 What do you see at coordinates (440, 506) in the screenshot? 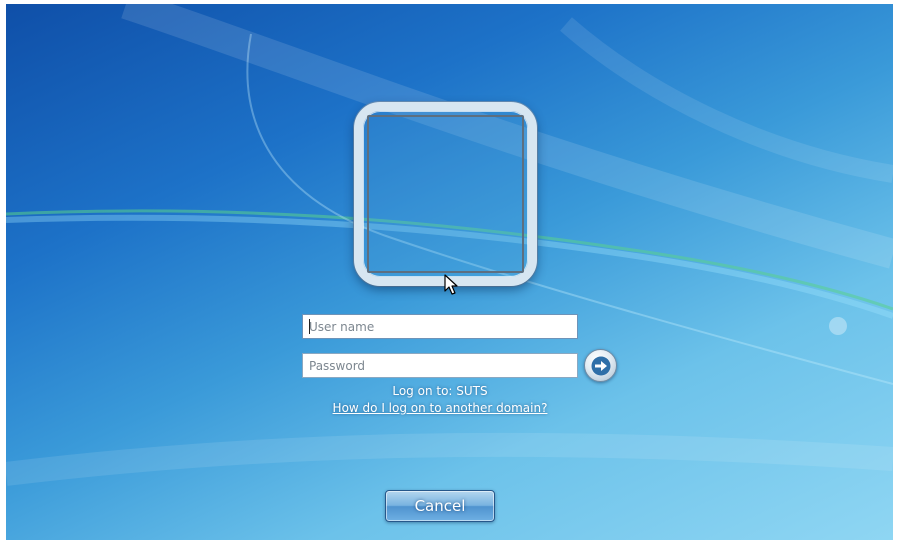
I see `cancel-button: Cancel` at bounding box center [440, 506].